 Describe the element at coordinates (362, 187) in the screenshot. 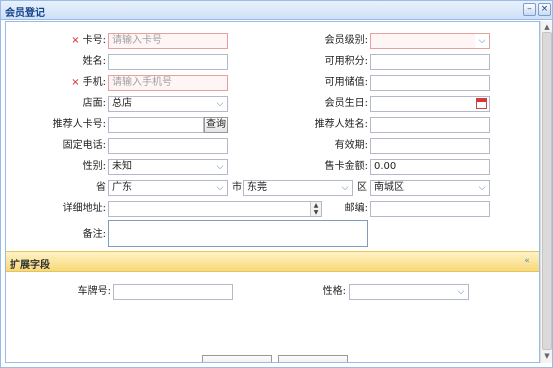

I see `district-label: 区` at that location.